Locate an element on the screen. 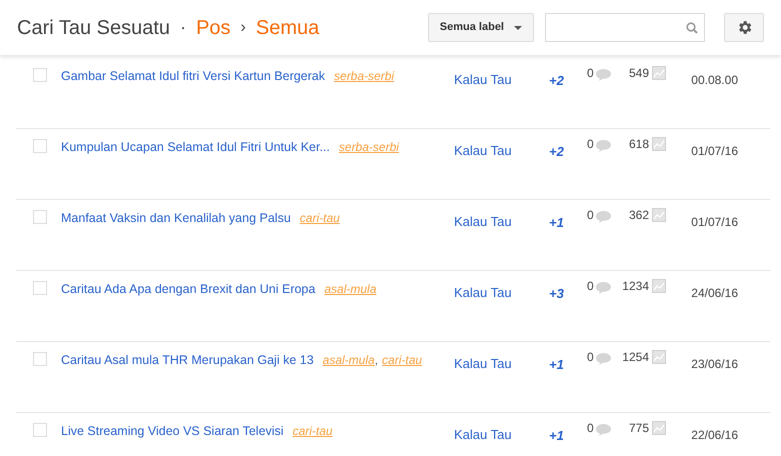  post-title-link: Caritau Asal mula THR Merupakan Gaji ke 13 is located at coordinates (187, 360).